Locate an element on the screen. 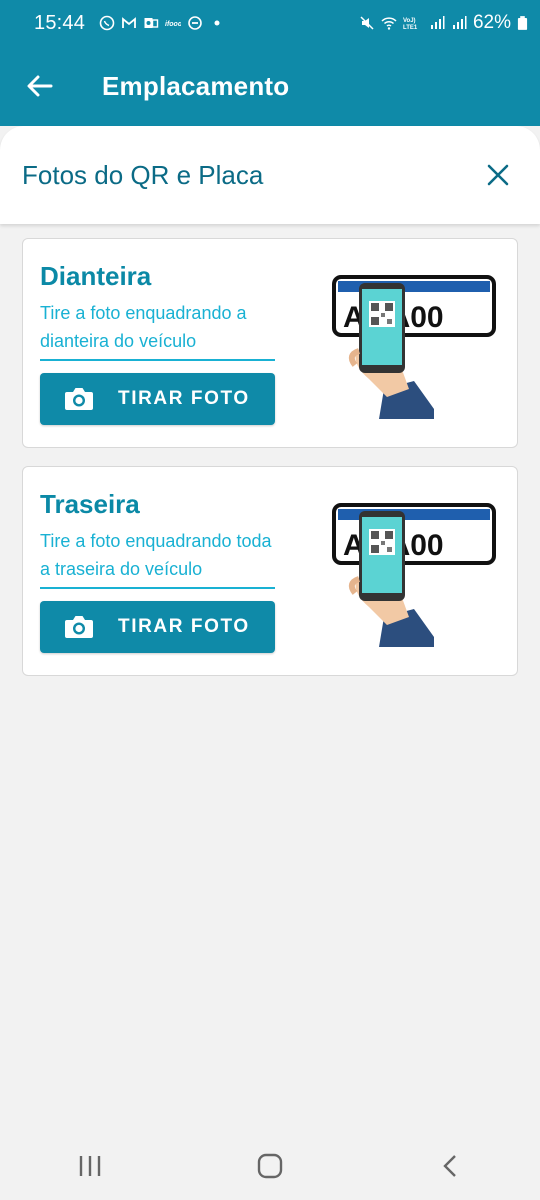 This screenshot has height=1200, width=540. battery-icon is located at coordinates (522, 23).